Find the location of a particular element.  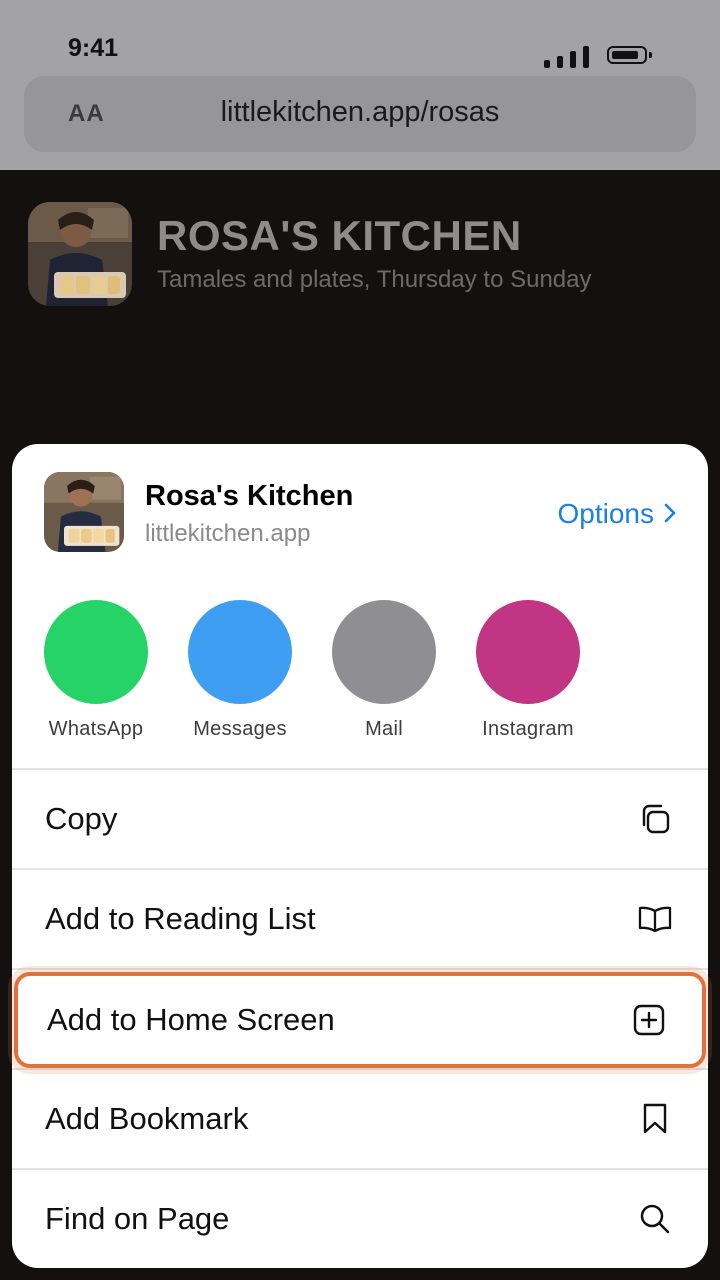

battery-icon is located at coordinates (629, 55).